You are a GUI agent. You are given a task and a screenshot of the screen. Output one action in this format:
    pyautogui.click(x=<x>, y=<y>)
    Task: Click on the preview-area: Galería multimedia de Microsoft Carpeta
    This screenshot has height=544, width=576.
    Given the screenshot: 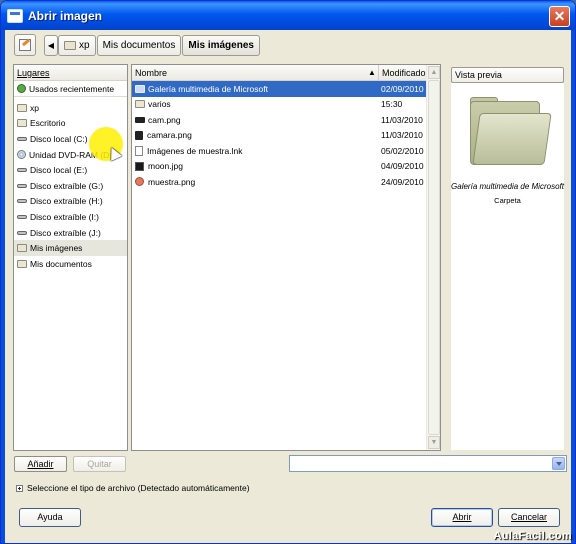 What is the action you would take?
    pyautogui.click(x=507, y=266)
    